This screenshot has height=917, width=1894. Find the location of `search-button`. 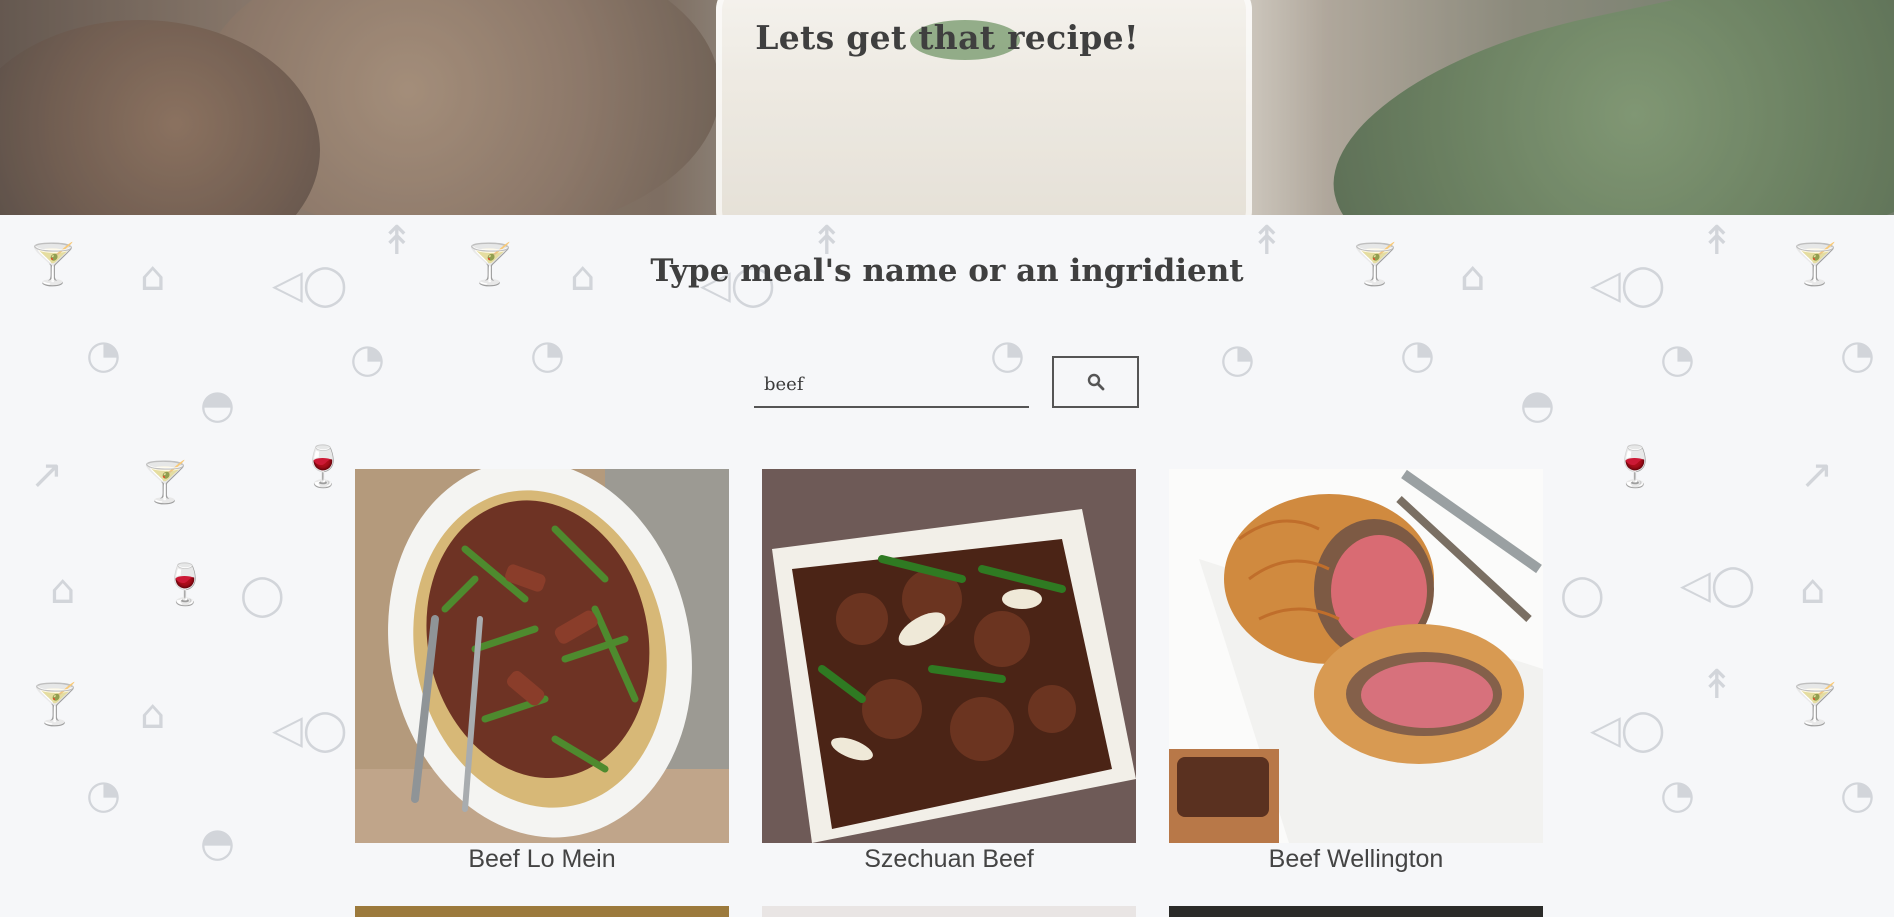

search-button is located at coordinates (1095, 382).